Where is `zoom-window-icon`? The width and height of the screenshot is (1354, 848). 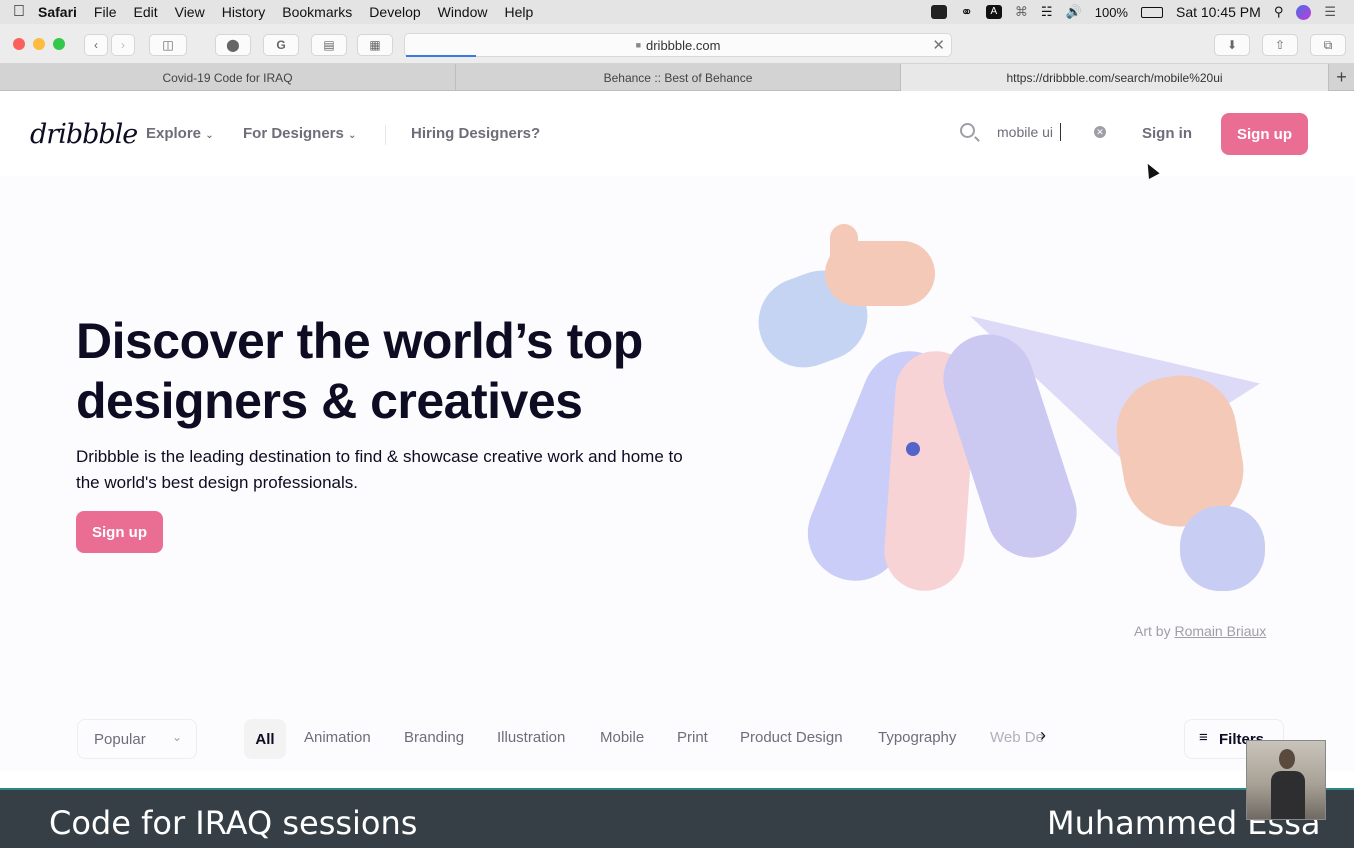 zoom-window-icon is located at coordinates (59, 44).